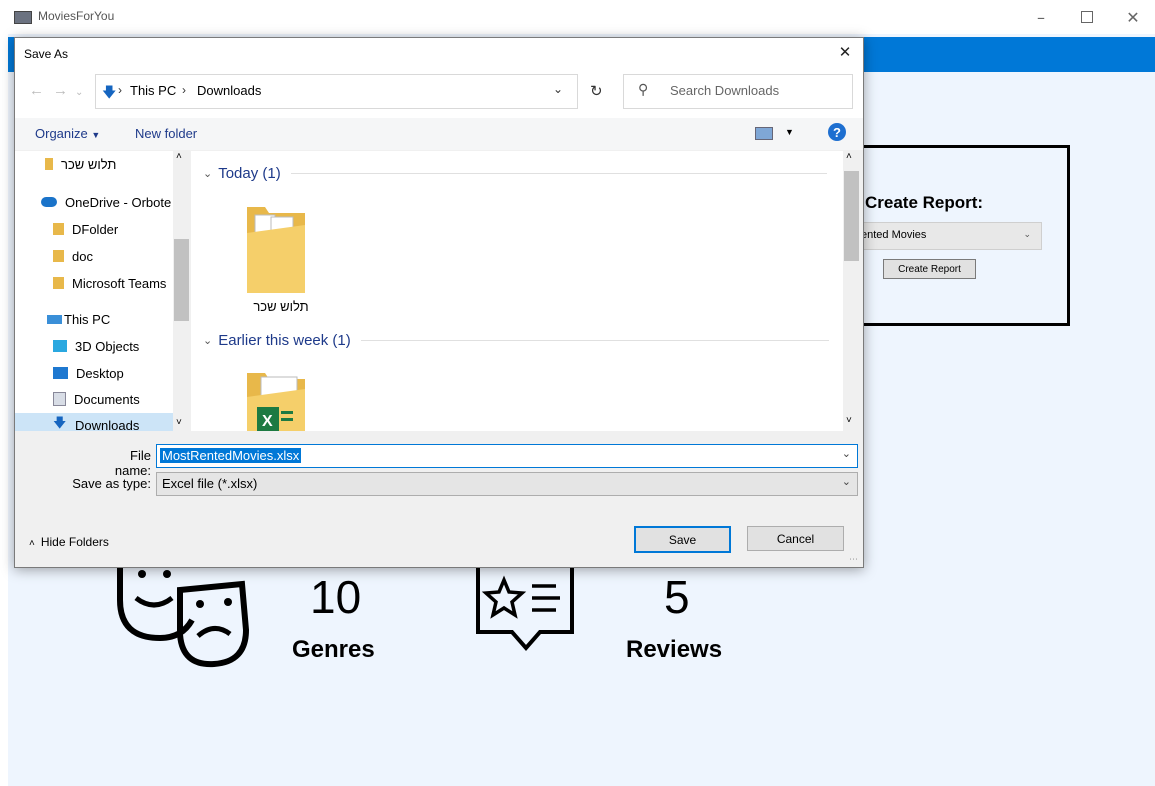 The width and height of the screenshot is (1155, 786). I want to click on save-type-label: Save as type:, so click(111, 483).